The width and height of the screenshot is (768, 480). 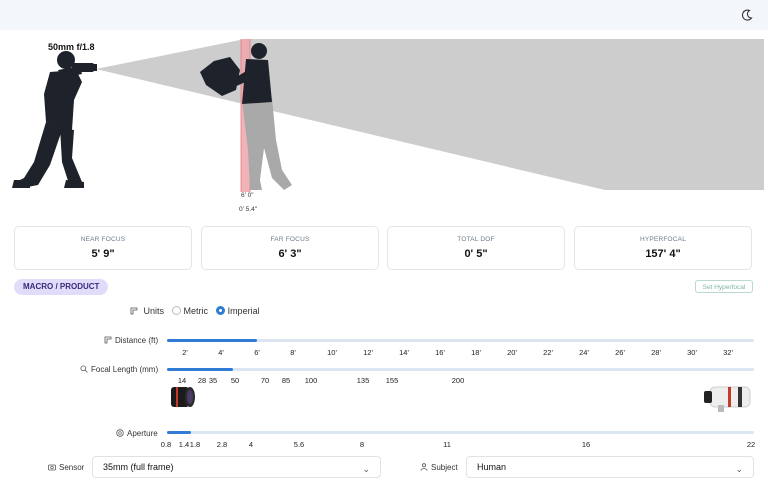 I want to click on focal-length-tick: 100, so click(x=311, y=380).